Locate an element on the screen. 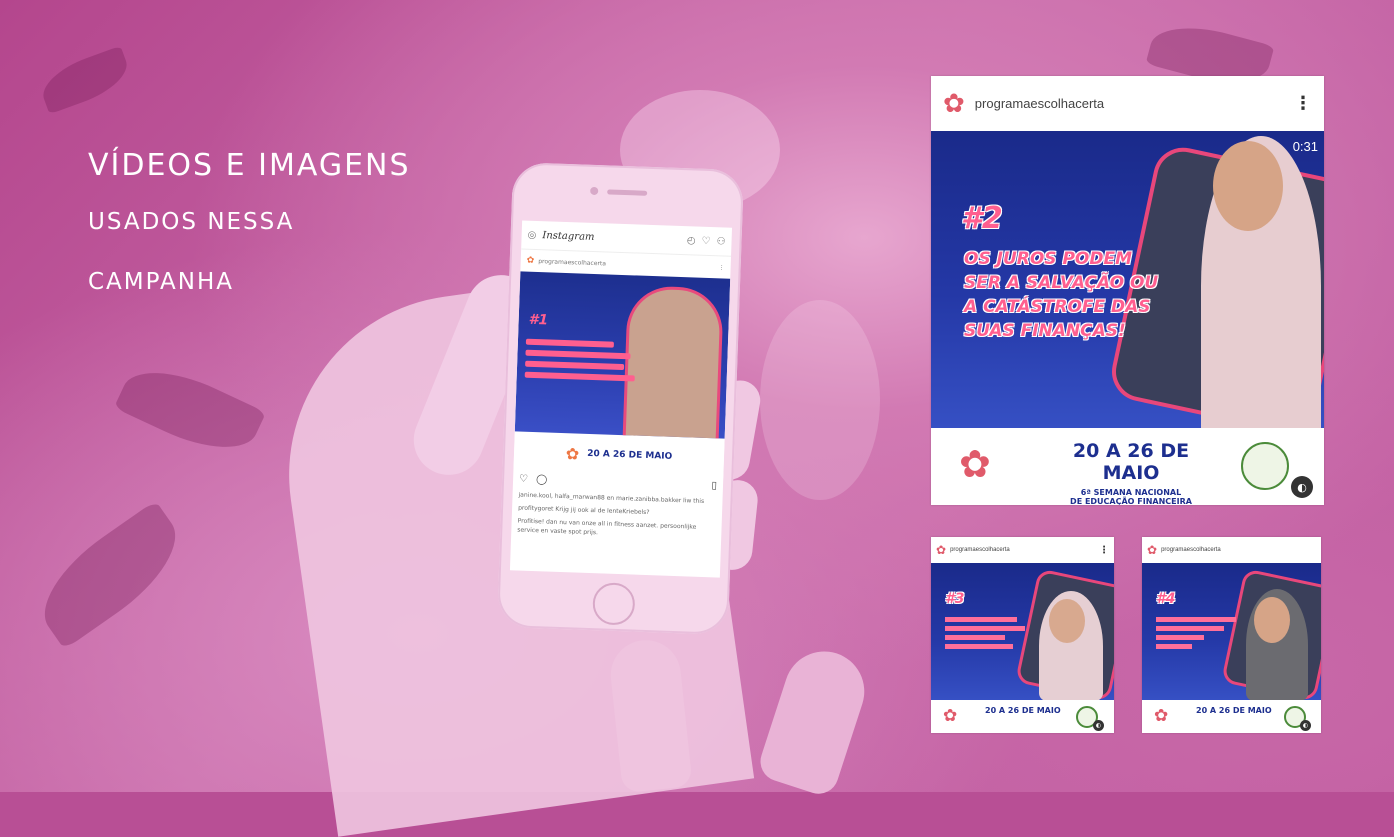  campaign-heading: VÍDEOS E IMAGENS USADOS NESSA CAMPANHA is located at coordinates (249, 226).